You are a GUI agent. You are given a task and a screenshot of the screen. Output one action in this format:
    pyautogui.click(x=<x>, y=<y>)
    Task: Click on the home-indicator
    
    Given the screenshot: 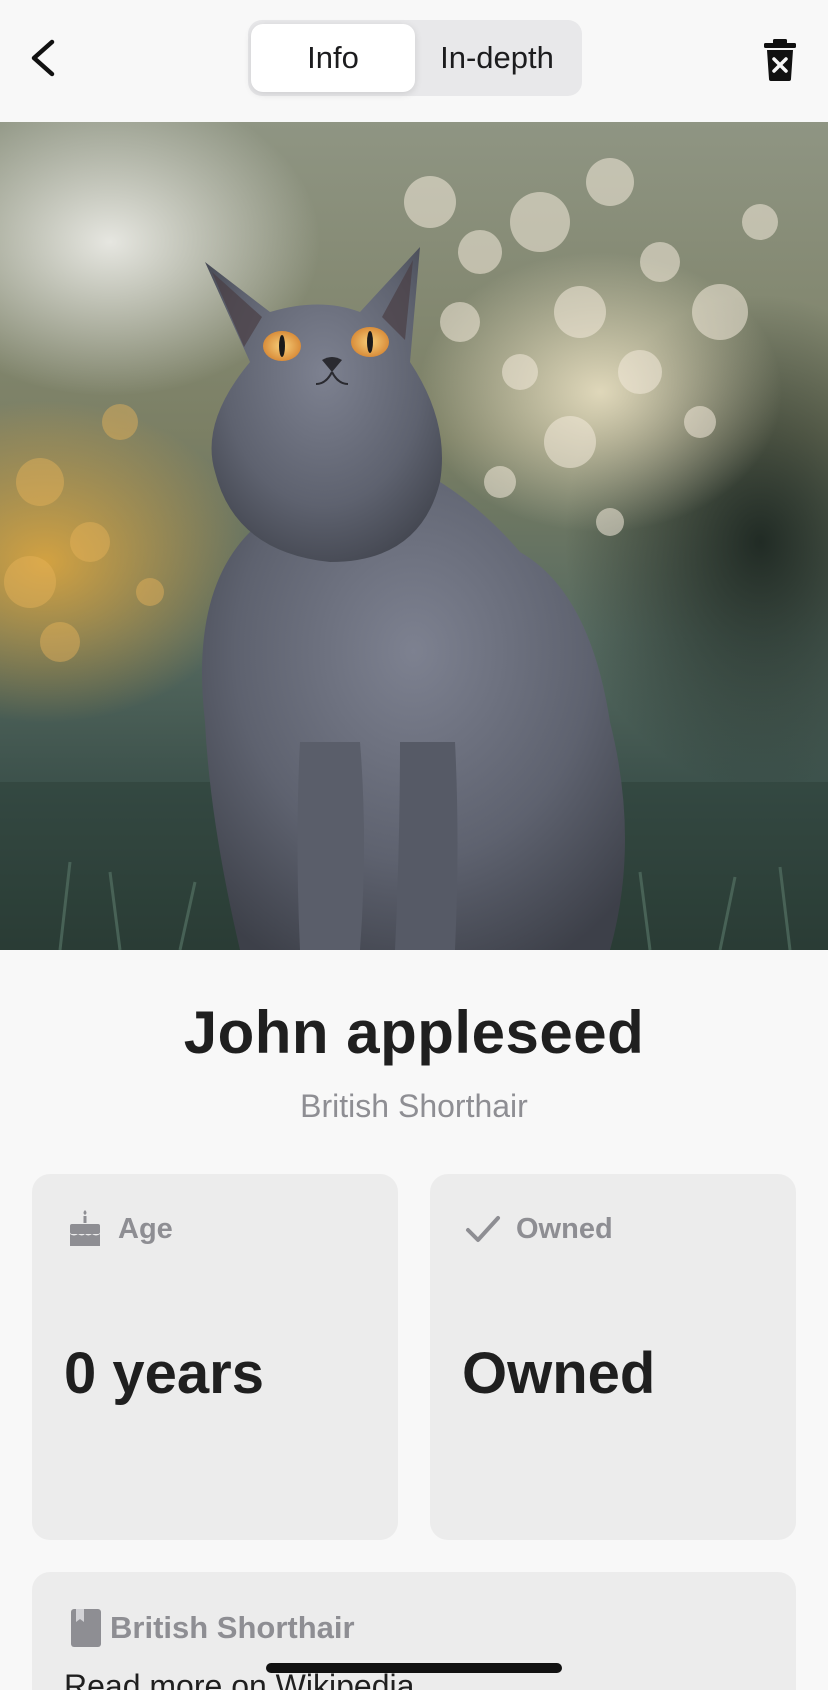 What is the action you would take?
    pyautogui.click(x=414, y=1668)
    